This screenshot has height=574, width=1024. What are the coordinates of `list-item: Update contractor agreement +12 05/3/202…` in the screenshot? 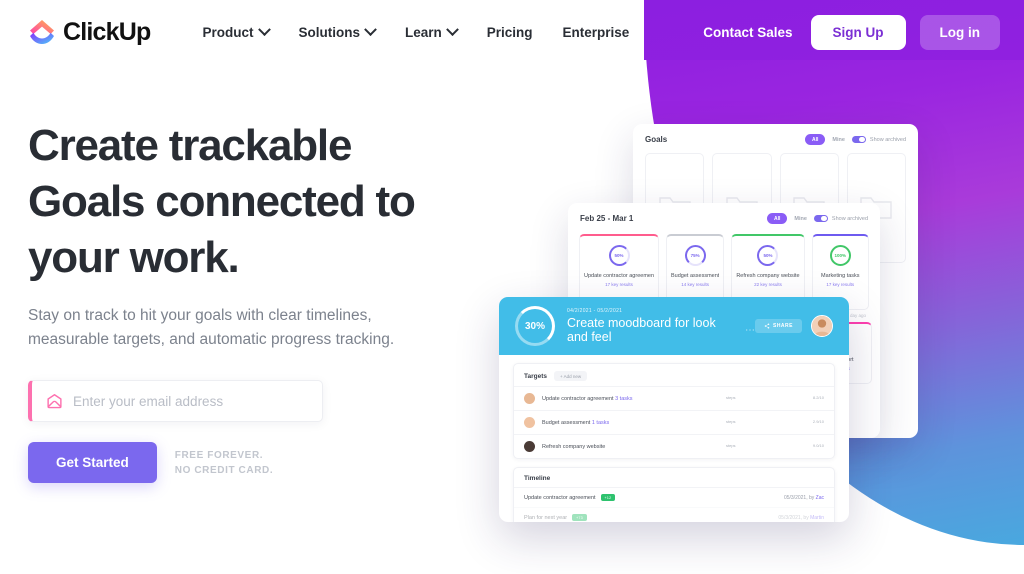 It's located at (674, 497).